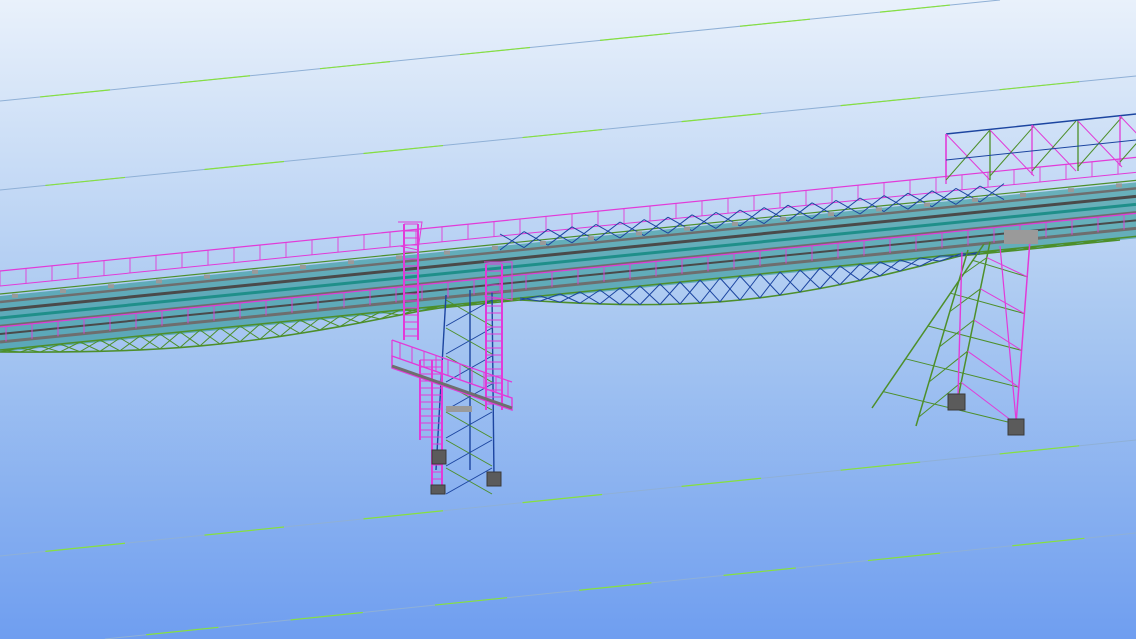 The height and width of the screenshot is (639, 1136). Describe the element at coordinates (1021, 237) in the screenshot. I see `head-frame` at that location.